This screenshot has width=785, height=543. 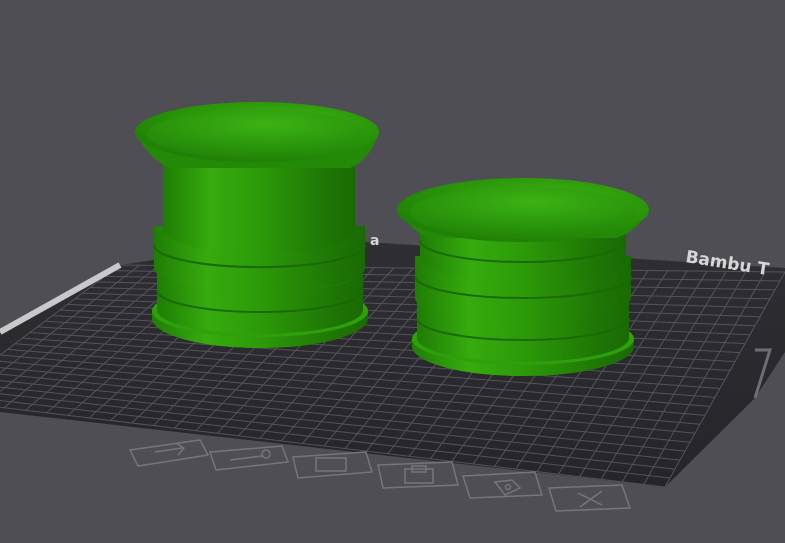 I want to click on arrow-right-icon, so click(x=169, y=453).